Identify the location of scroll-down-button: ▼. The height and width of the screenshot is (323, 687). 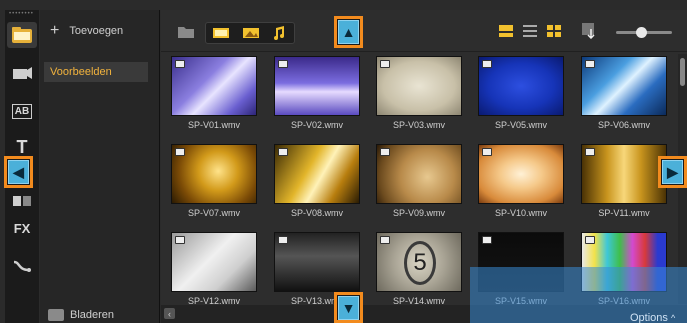
(348, 307).